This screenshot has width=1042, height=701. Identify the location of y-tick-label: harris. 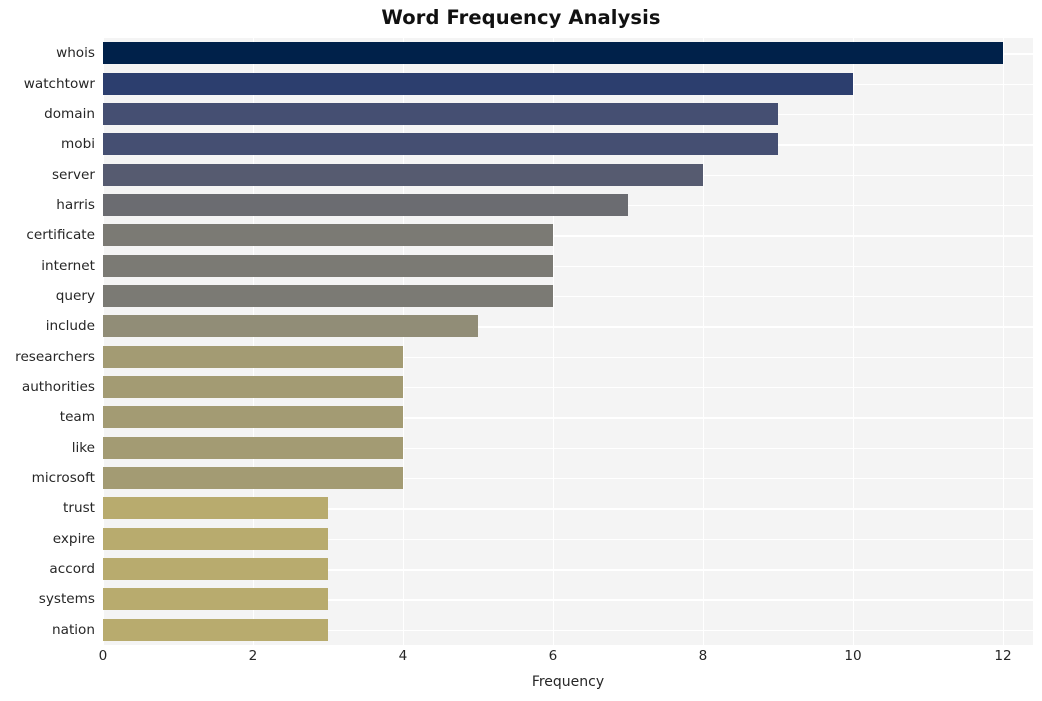
(75, 204).